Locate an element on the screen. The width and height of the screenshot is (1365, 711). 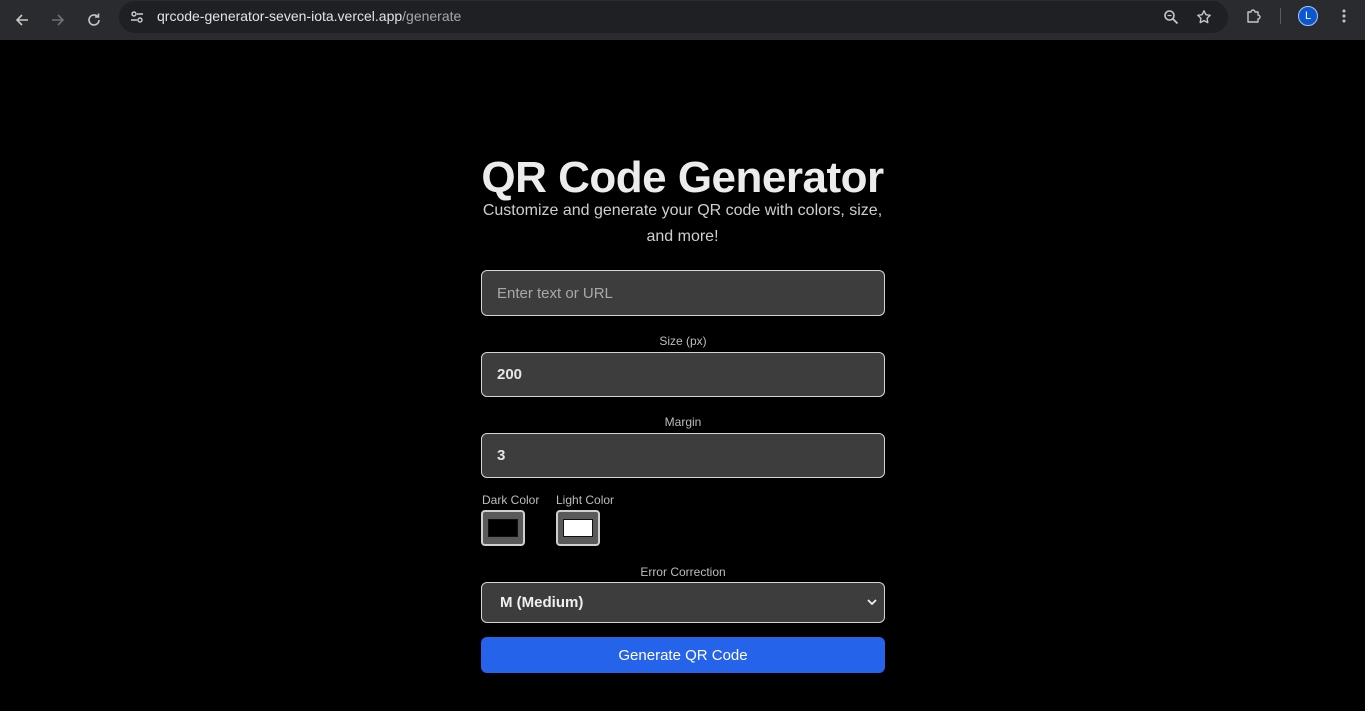
extensions-button is located at coordinates (1254, 16).